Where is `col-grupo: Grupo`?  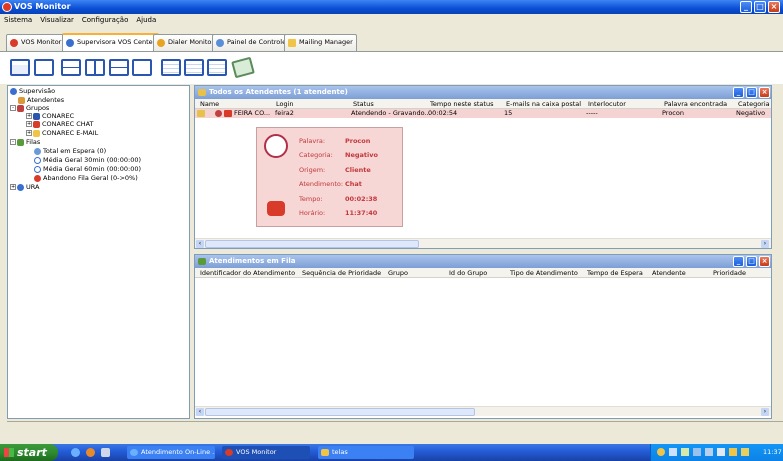 col-grupo: Grupo is located at coordinates (398, 273).